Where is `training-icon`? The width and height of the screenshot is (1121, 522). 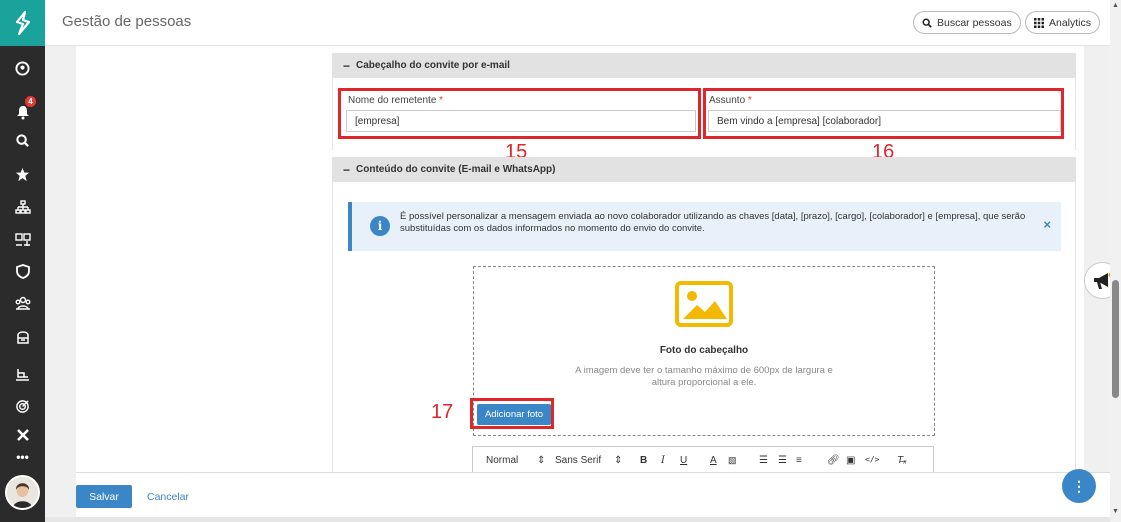 training-icon is located at coordinates (22, 374).